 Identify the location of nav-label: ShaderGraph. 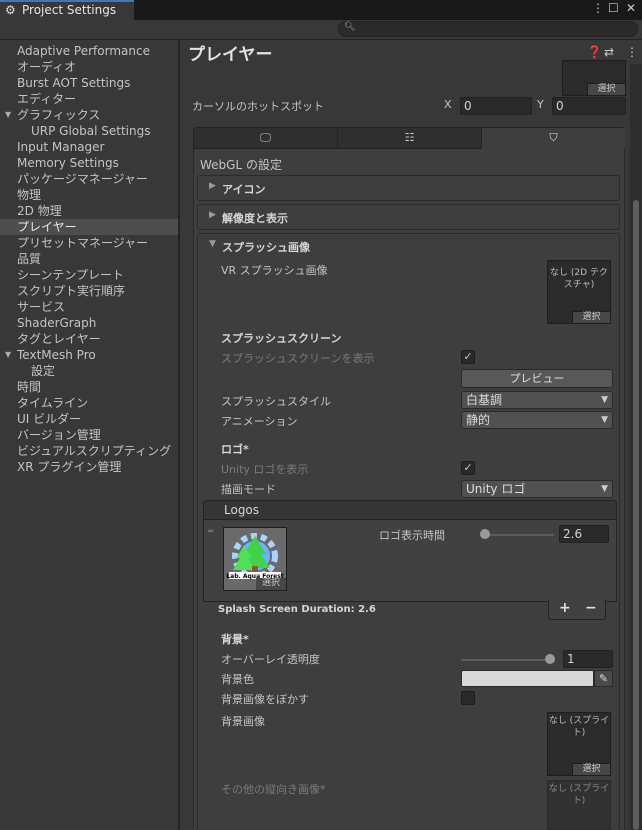
(57, 323).